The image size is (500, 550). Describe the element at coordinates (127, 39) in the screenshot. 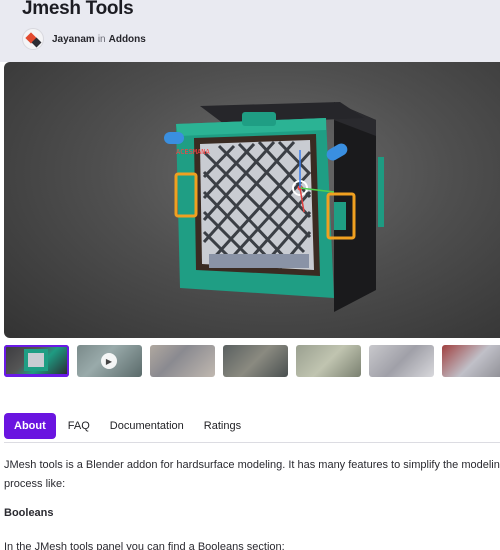

I see `category-link: Addons` at that location.